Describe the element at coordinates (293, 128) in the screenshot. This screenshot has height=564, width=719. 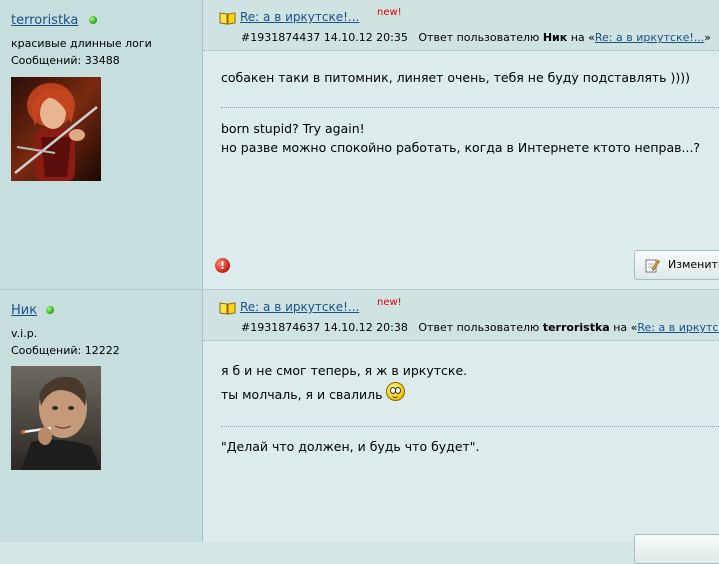
I see `signature-line: born stupid? Try again!` at that location.